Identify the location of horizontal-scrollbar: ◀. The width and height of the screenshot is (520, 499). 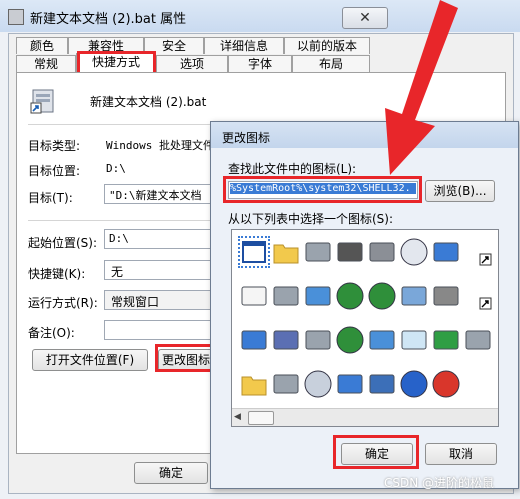
(365, 417).